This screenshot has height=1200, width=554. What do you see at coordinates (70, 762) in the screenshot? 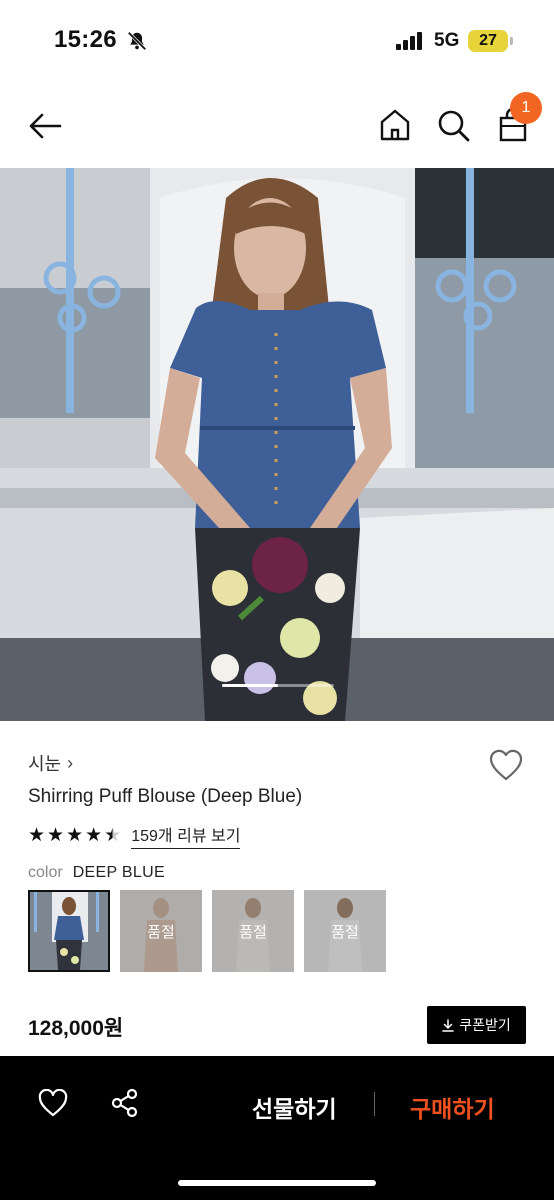
I see `chevron-right-icon: ›` at bounding box center [70, 762].